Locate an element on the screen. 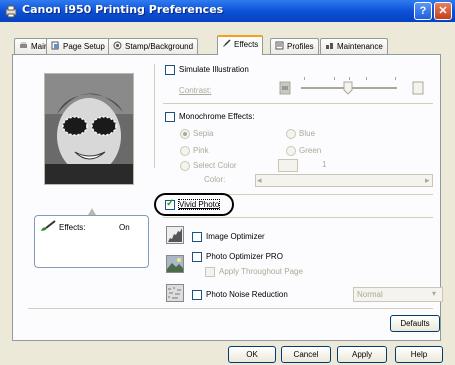  color-index-value: 1 is located at coordinates (324, 164).